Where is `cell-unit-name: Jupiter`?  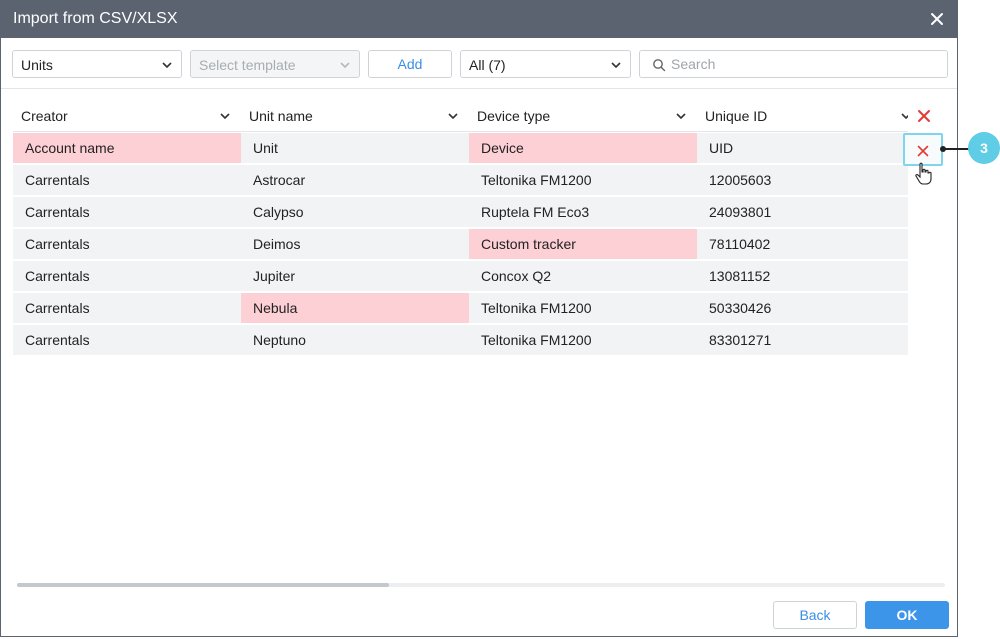 cell-unit-name: Jupiter is located at coordinates (355, 276).